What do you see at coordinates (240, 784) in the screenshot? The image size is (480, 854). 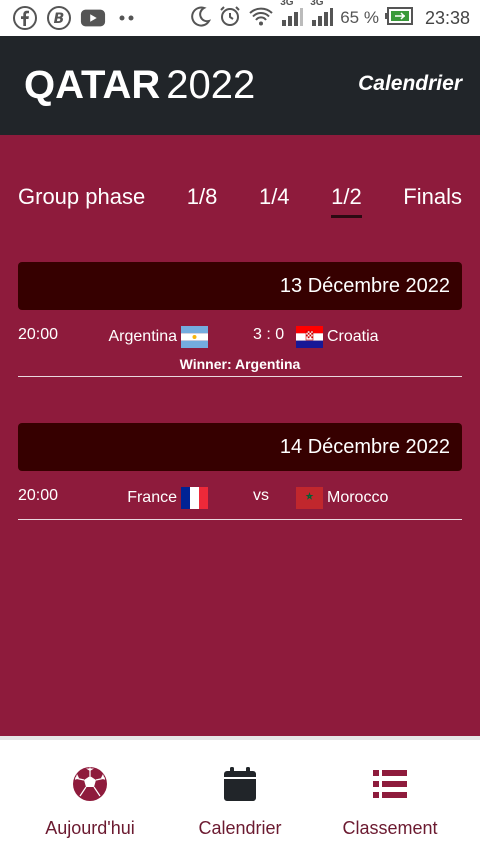 I see `calendar-icon` at bounding box center [240, 784].